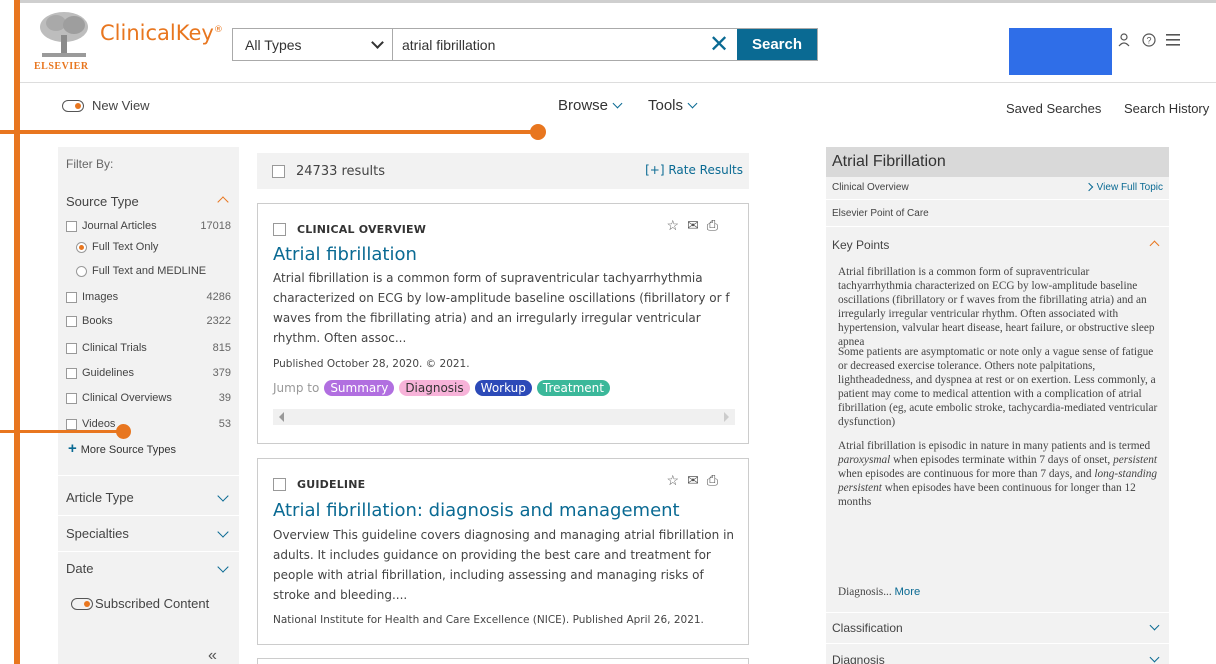  I want to click on results-count: 24733 results, so click(341, 171).